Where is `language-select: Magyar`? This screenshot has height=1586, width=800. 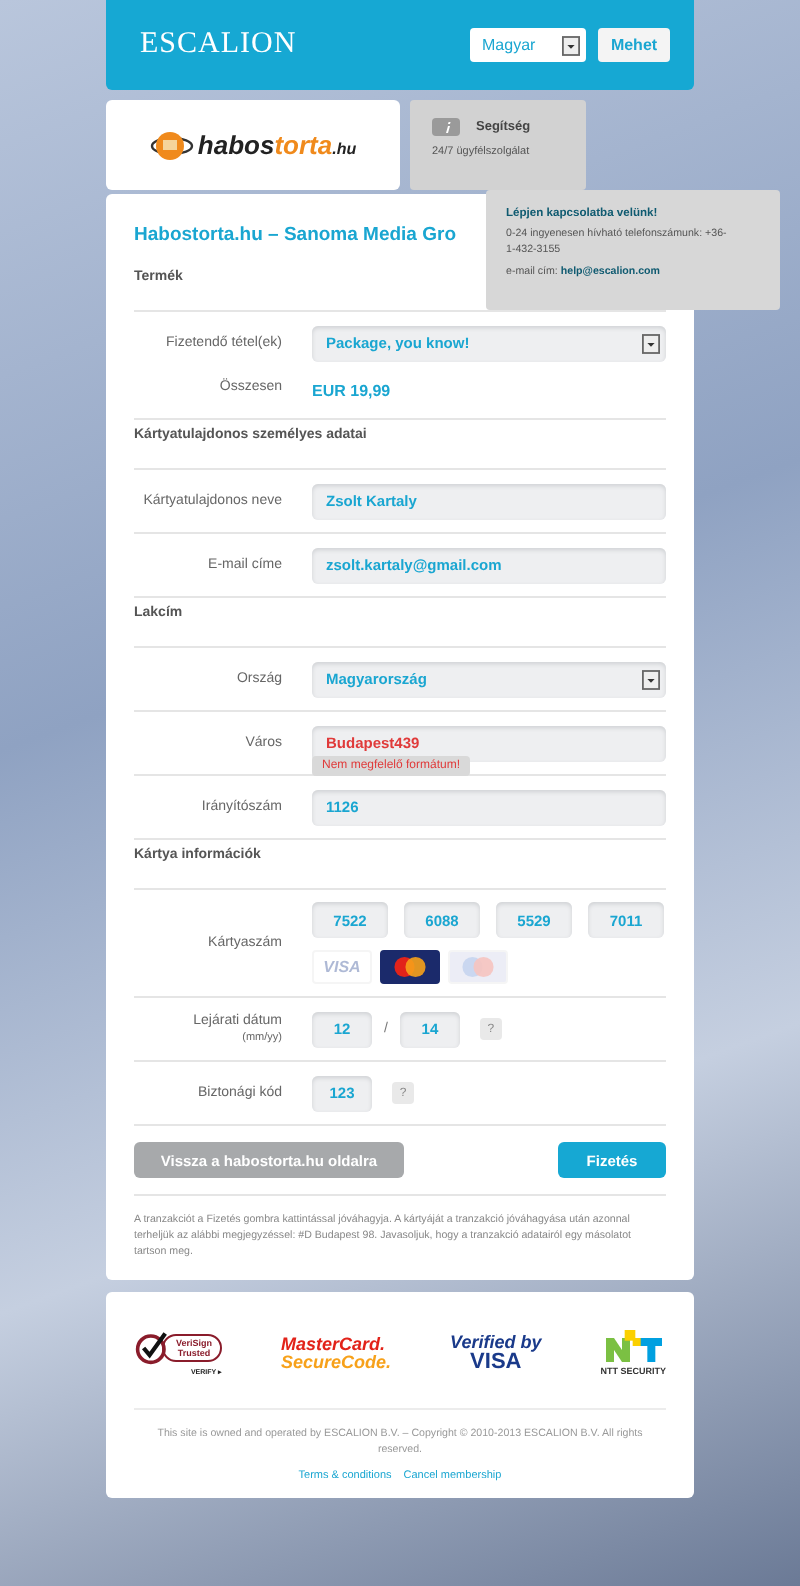
language-select: Magyar is located at coordinates (528, 45).